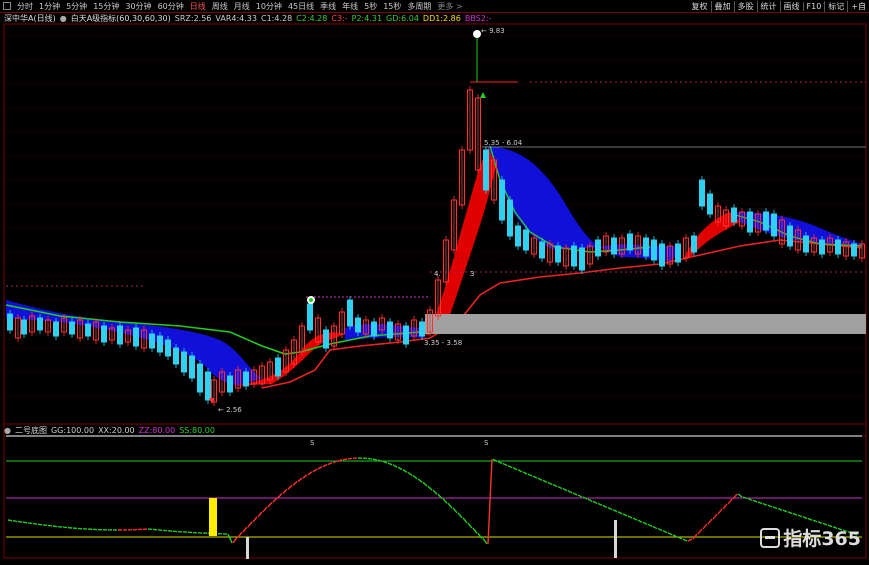 The width and height of the screenshot is (869, 565). I want to click on low-price-label: ← 2.56, so click(230, 410).